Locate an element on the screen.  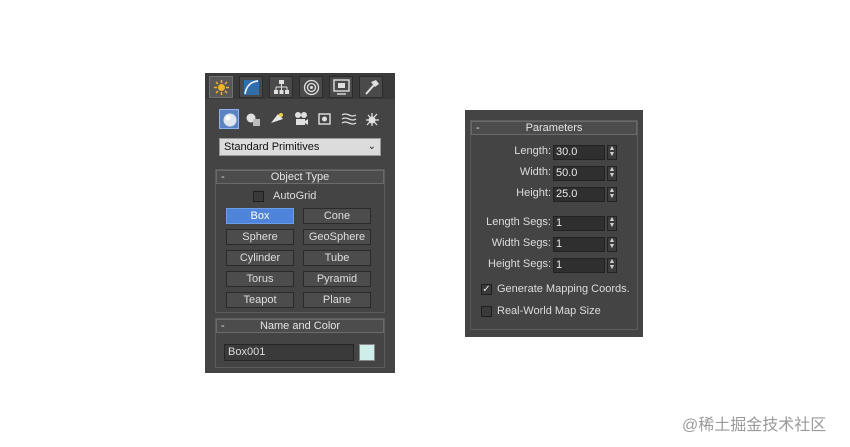
chevron-down-icon: ⌄ is located at coordinates (371, 146).